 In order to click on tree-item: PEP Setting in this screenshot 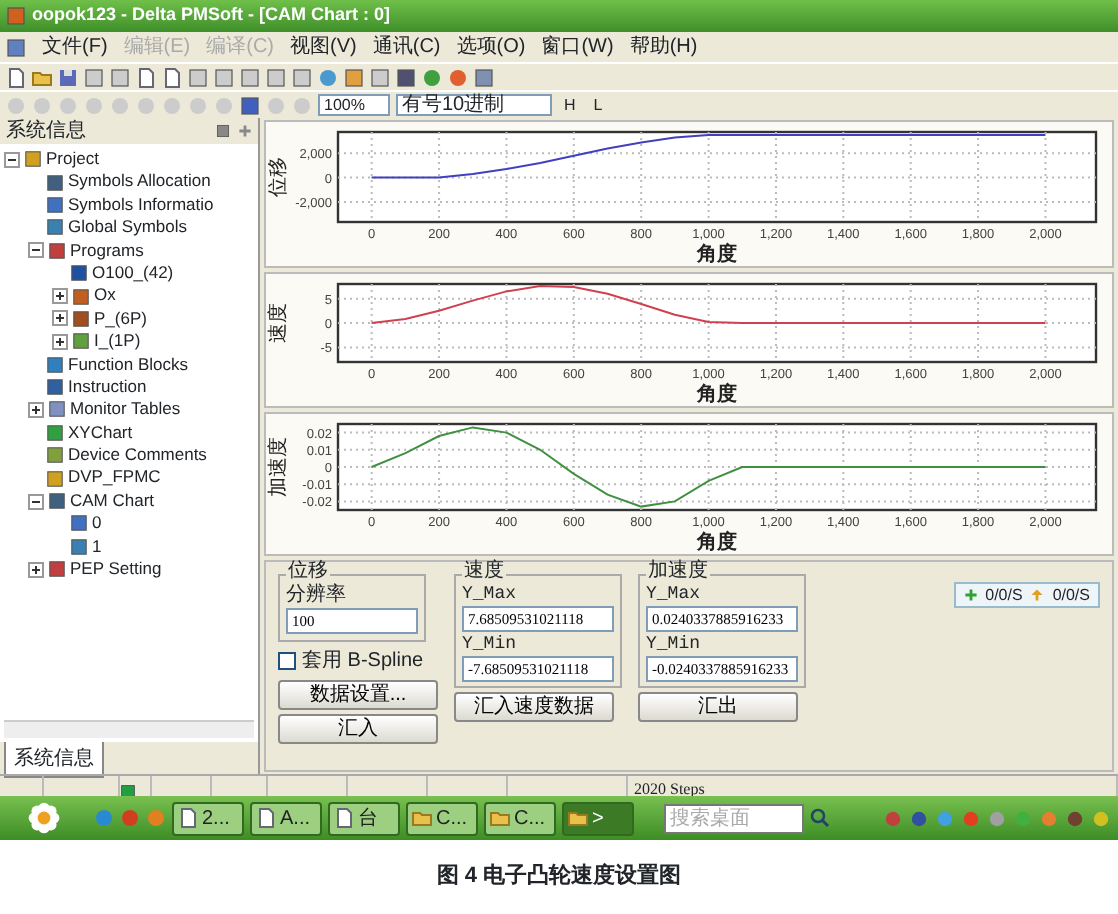, I will do `click(143, 569)`.